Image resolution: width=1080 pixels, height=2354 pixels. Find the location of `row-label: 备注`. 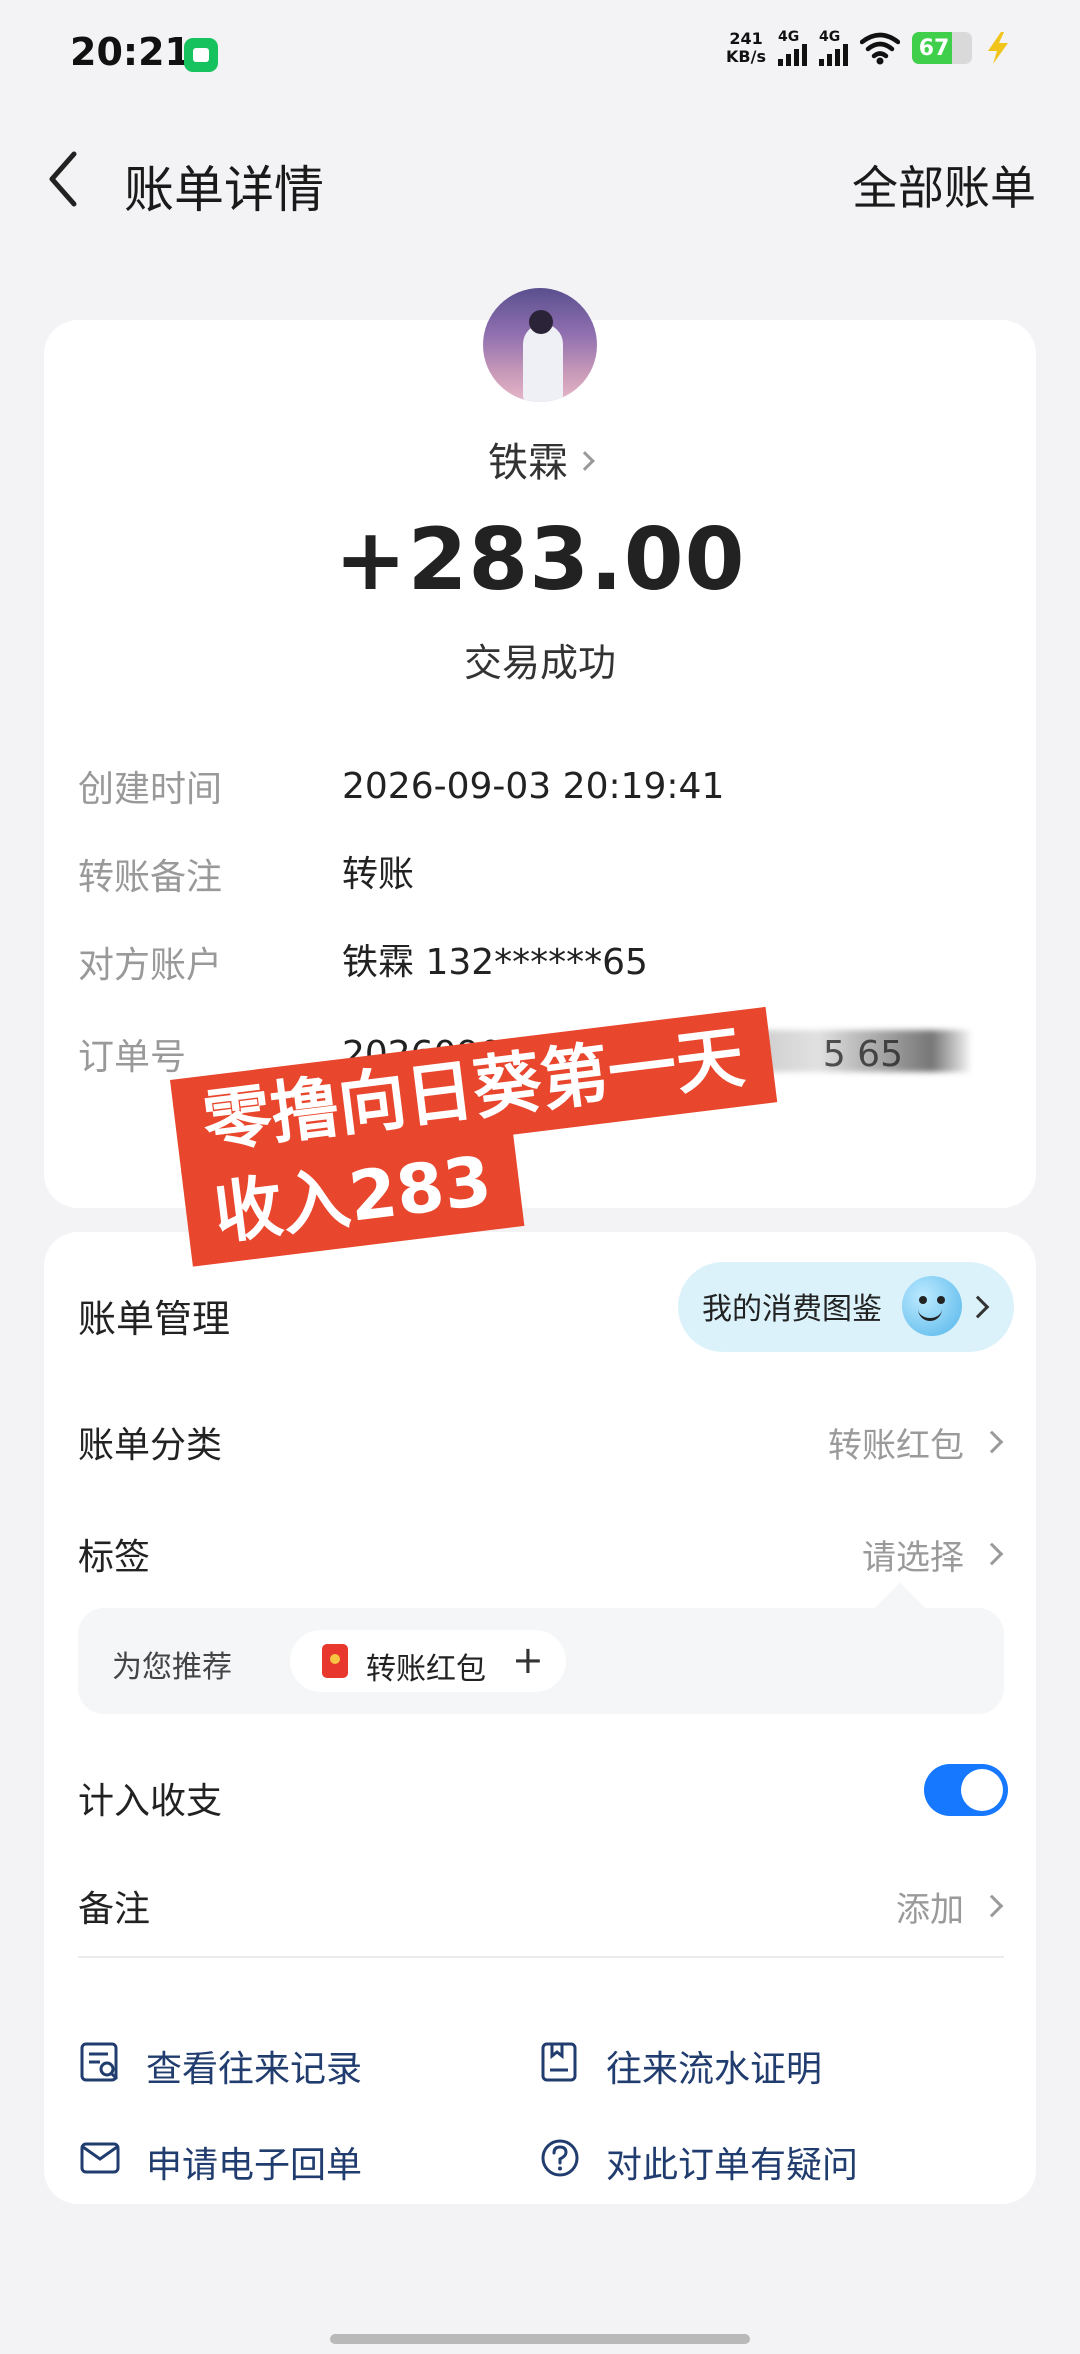

row-label: 备注 is located at coordinates (114, 1909).